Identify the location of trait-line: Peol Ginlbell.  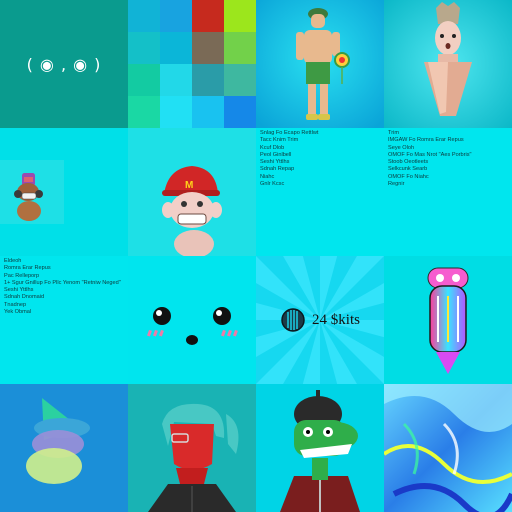
(276, 154).